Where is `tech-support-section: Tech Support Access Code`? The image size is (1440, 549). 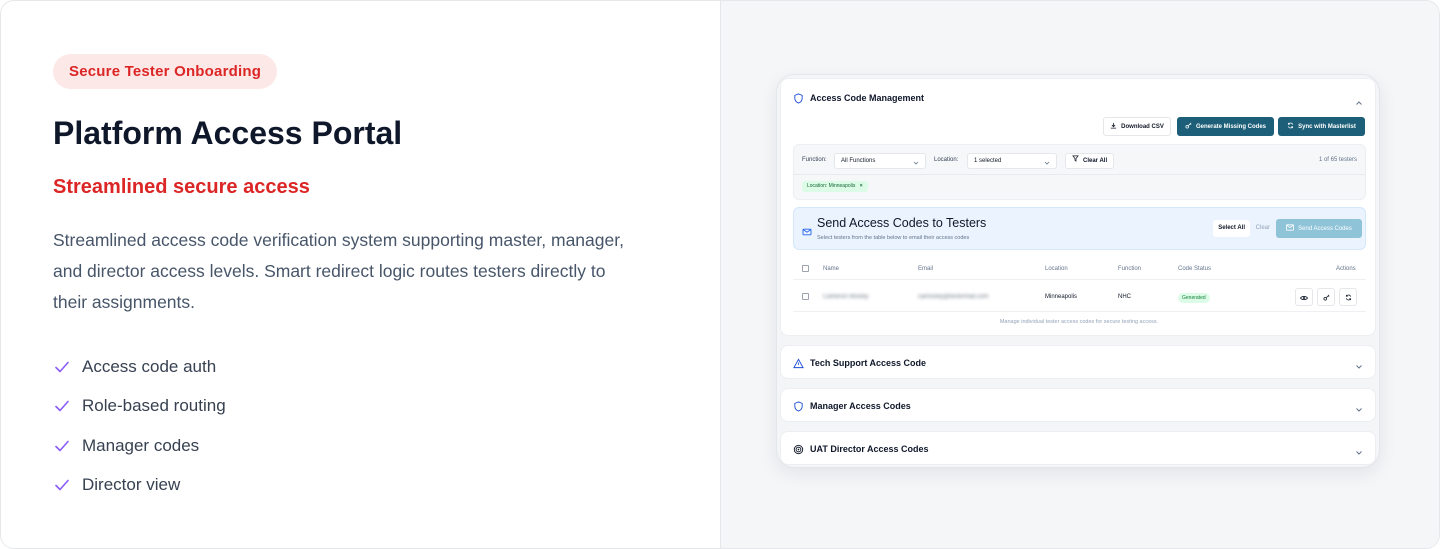 tech-support-section: Tech Support Access Code is located at coordinates (1078, 362).